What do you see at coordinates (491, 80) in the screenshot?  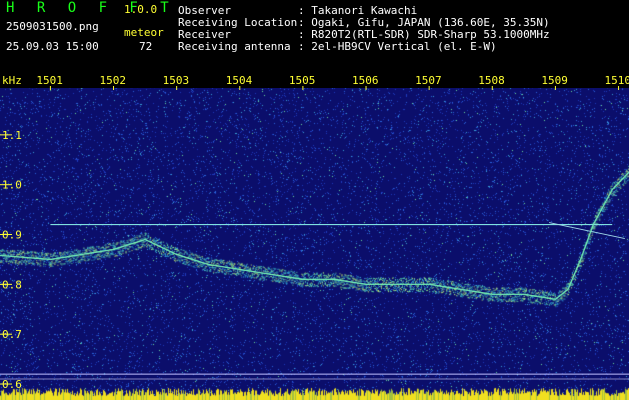 I see `x-tick-label: 1508` at bounding box center [491, 80].